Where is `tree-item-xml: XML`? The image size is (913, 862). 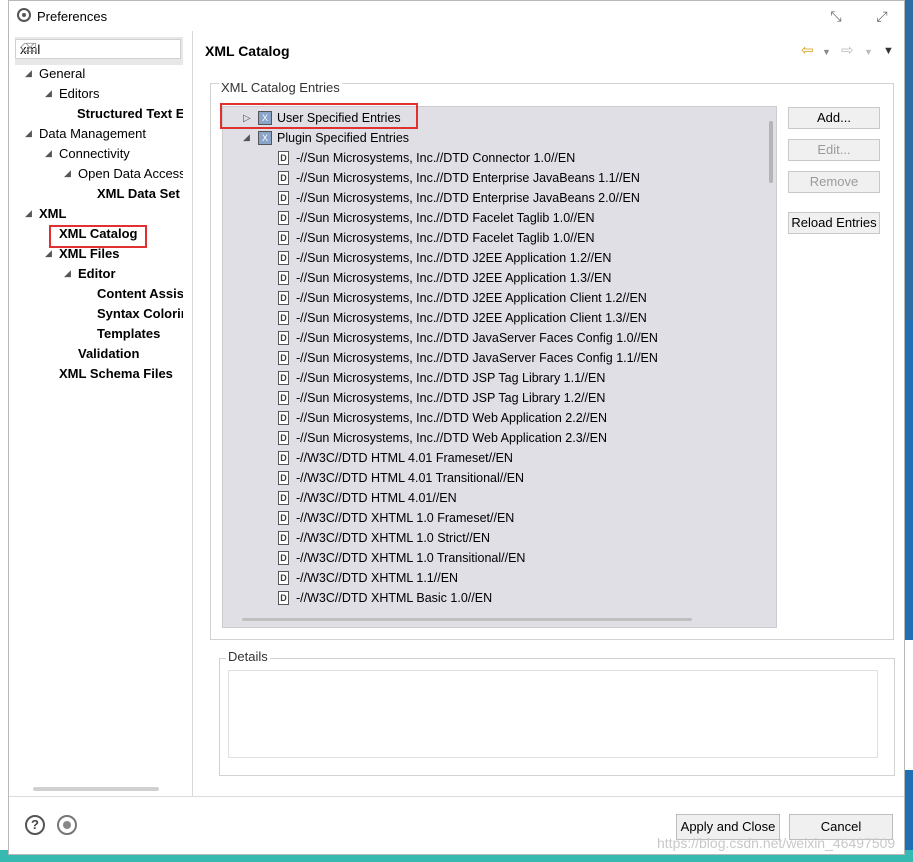 tree-item-xml: XML is located at coordinates (52, 214).